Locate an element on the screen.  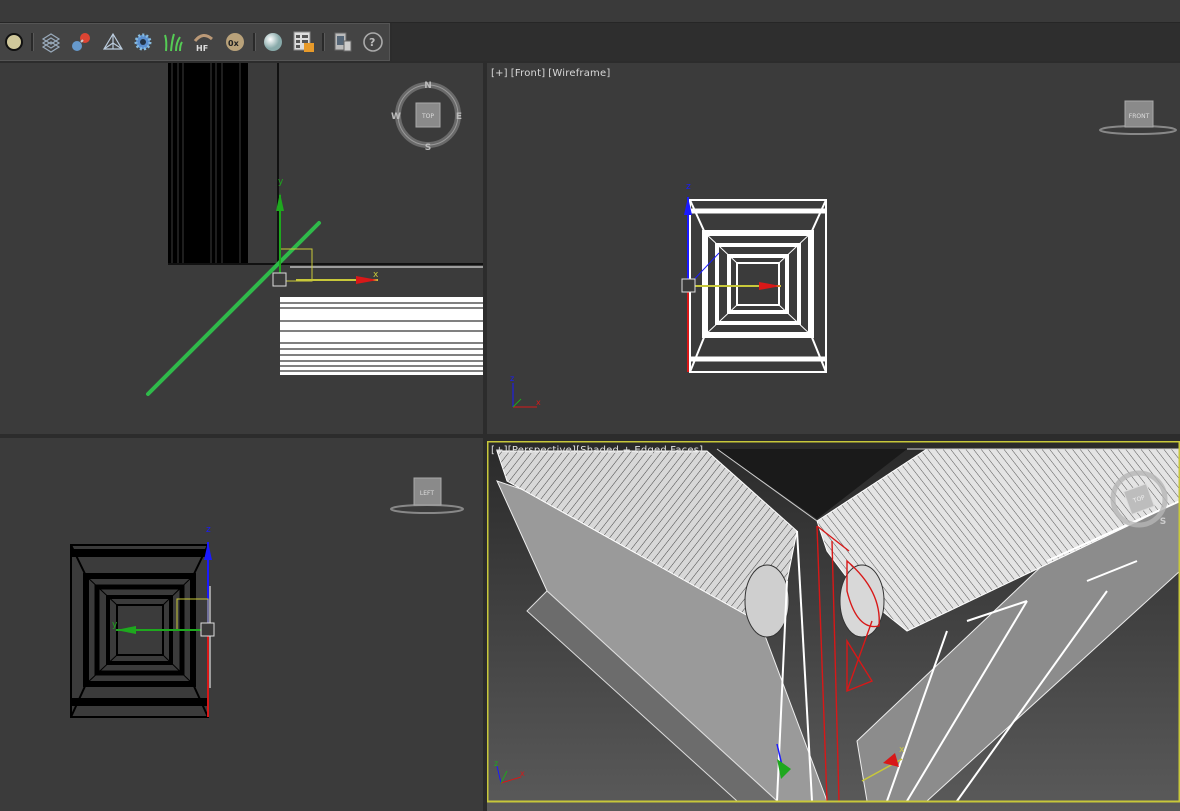
help-icon: ? is located at coordinates (373, 42).